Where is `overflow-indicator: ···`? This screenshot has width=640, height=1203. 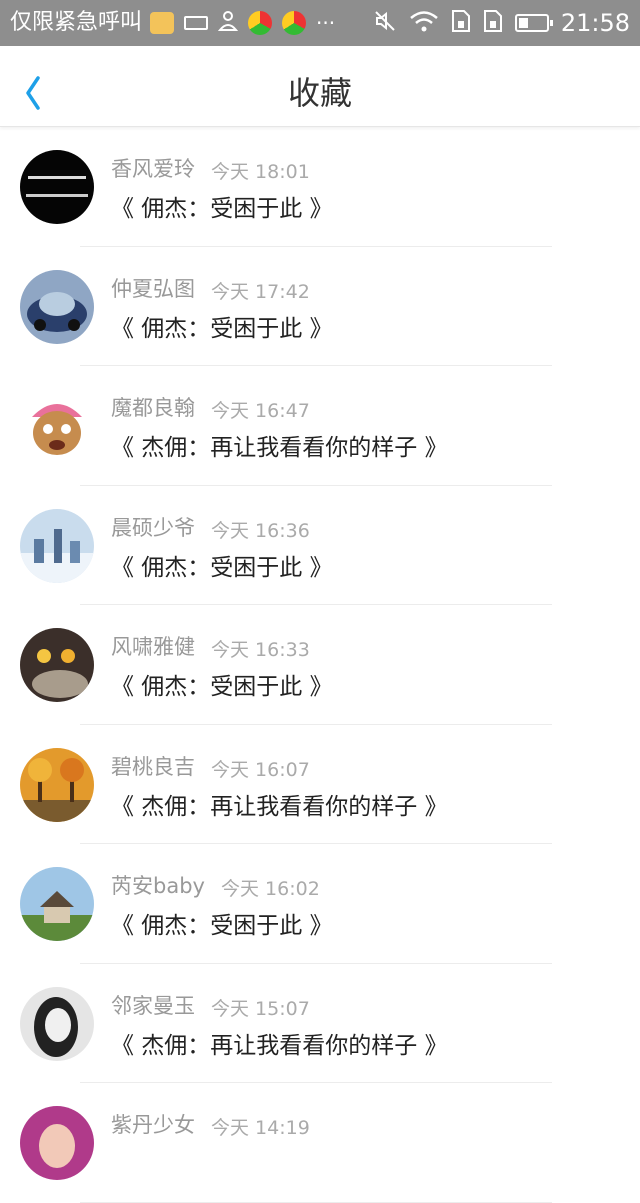
overflow-indicator: ··· is located at coordinates (326, 23).